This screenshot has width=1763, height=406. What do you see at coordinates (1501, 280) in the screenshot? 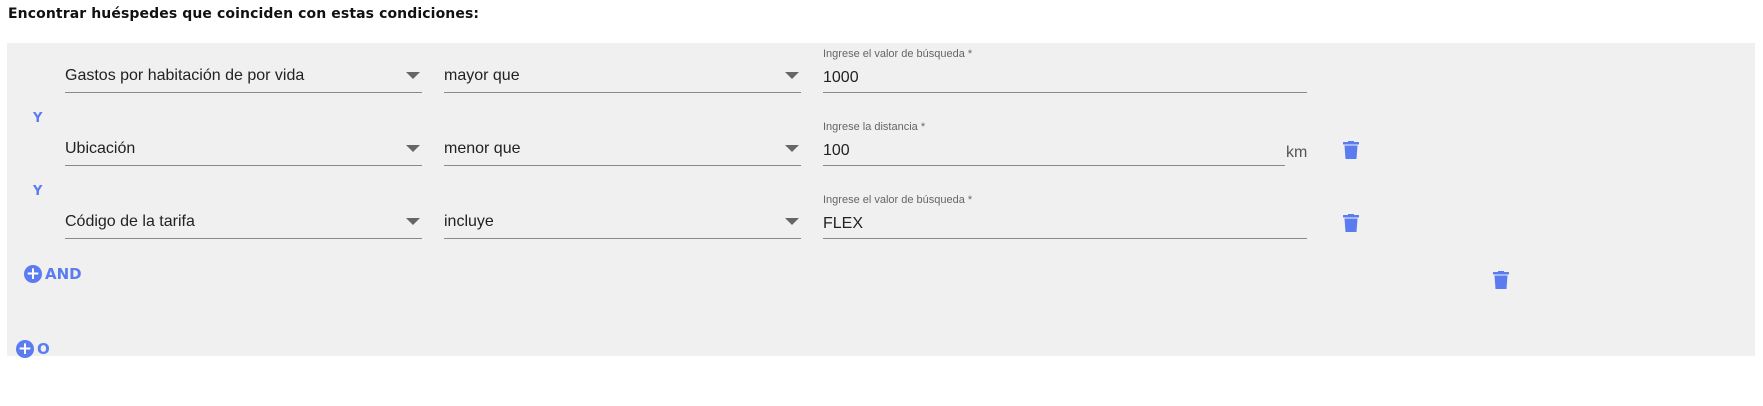
I see `delete-group-trash-icon` at bounding box center [1501, 280].